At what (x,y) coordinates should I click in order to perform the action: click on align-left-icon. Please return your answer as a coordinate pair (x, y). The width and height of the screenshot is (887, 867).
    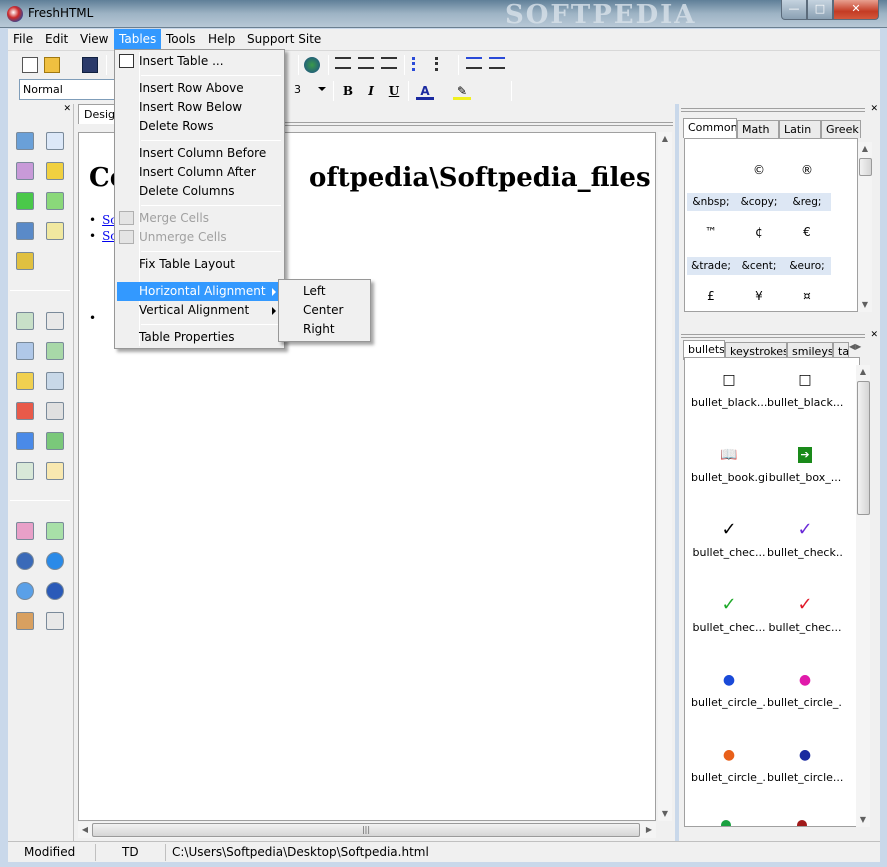
    Looking at the image, I should click on (343, 63).